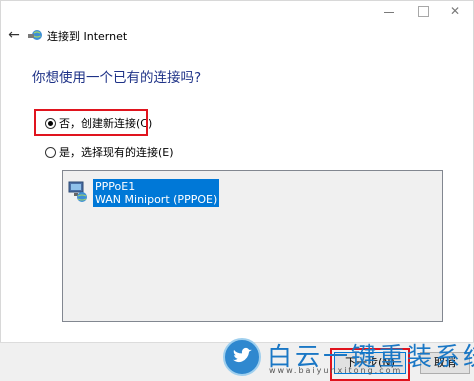 The image size is (474, 381). What do you see at coordinates (117, 78) in the screenshot?
I see `page-question: 你想使用一个已有的连接吗?` at bounding box center [117, 78].